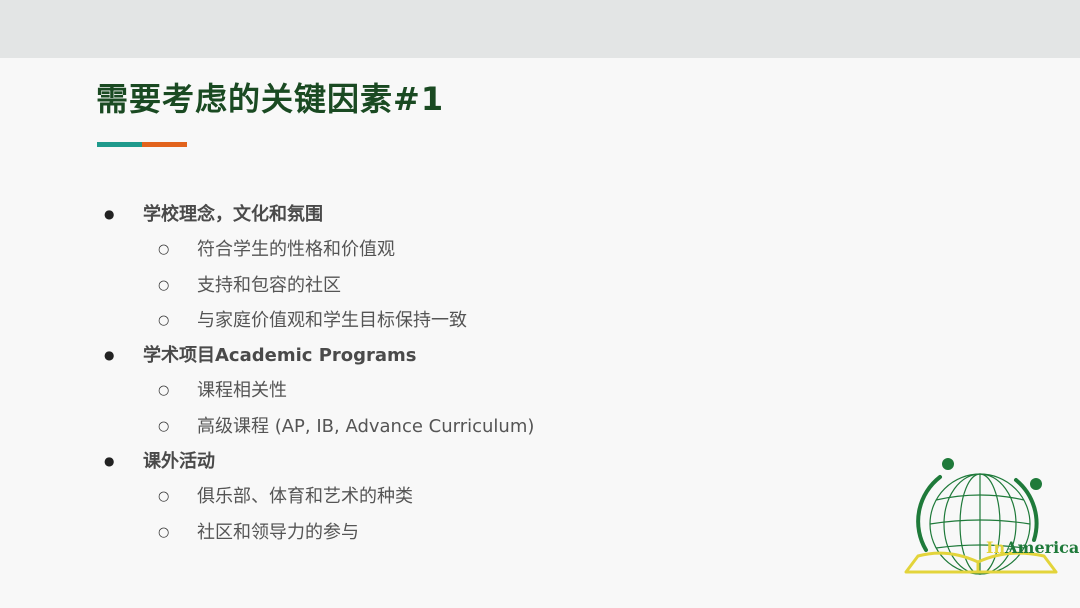  I want to click on bullet-item: ● 学术项目Academic Programs, so click(267, 355).